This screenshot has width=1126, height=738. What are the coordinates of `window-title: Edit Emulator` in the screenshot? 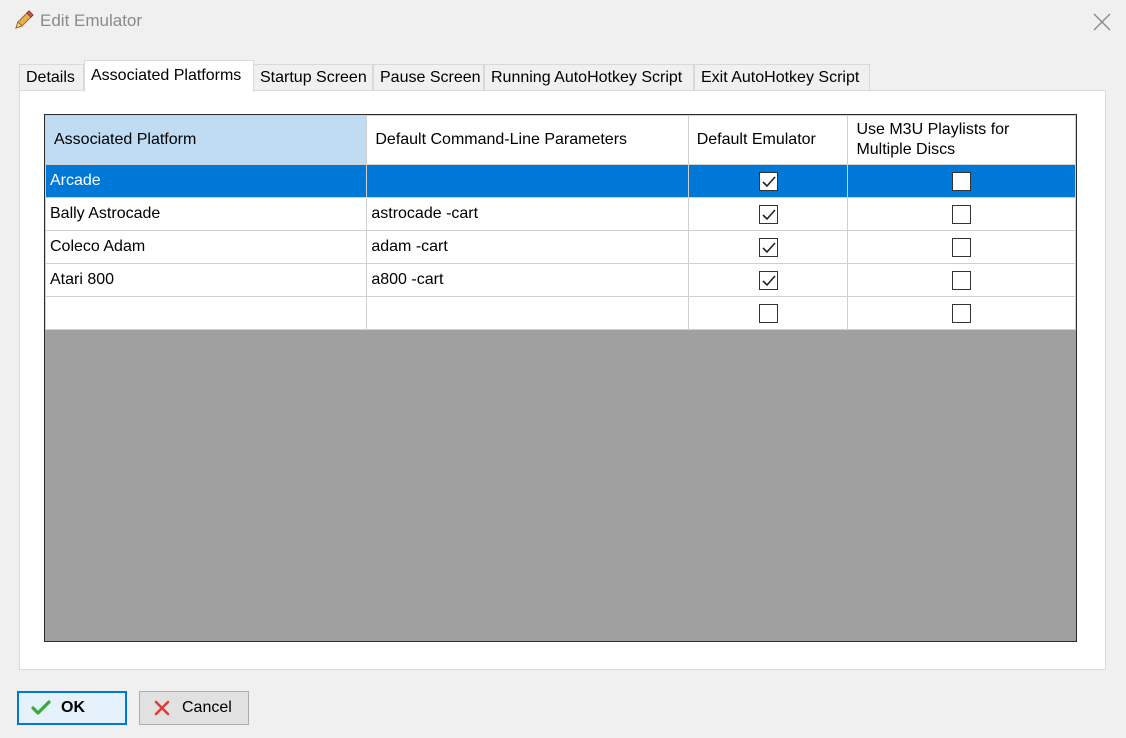 It's located at (91, 20).